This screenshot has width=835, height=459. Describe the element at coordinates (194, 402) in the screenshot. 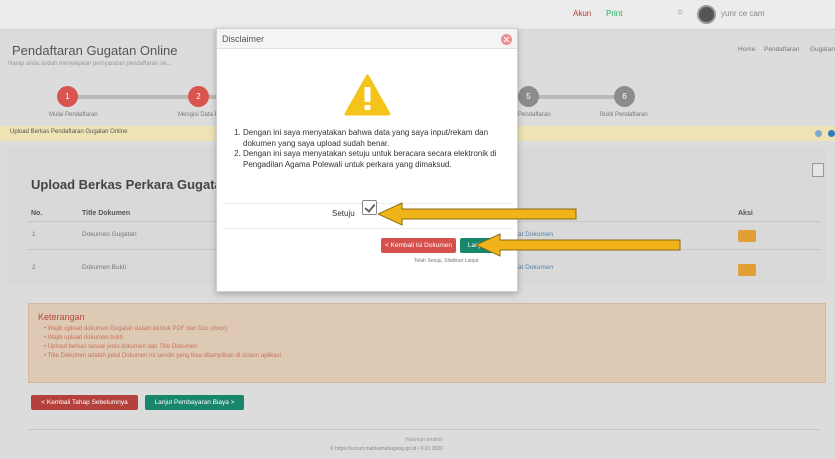

I see `next-payment-button: Lanjut Pembayaran Biaya >` at that location.